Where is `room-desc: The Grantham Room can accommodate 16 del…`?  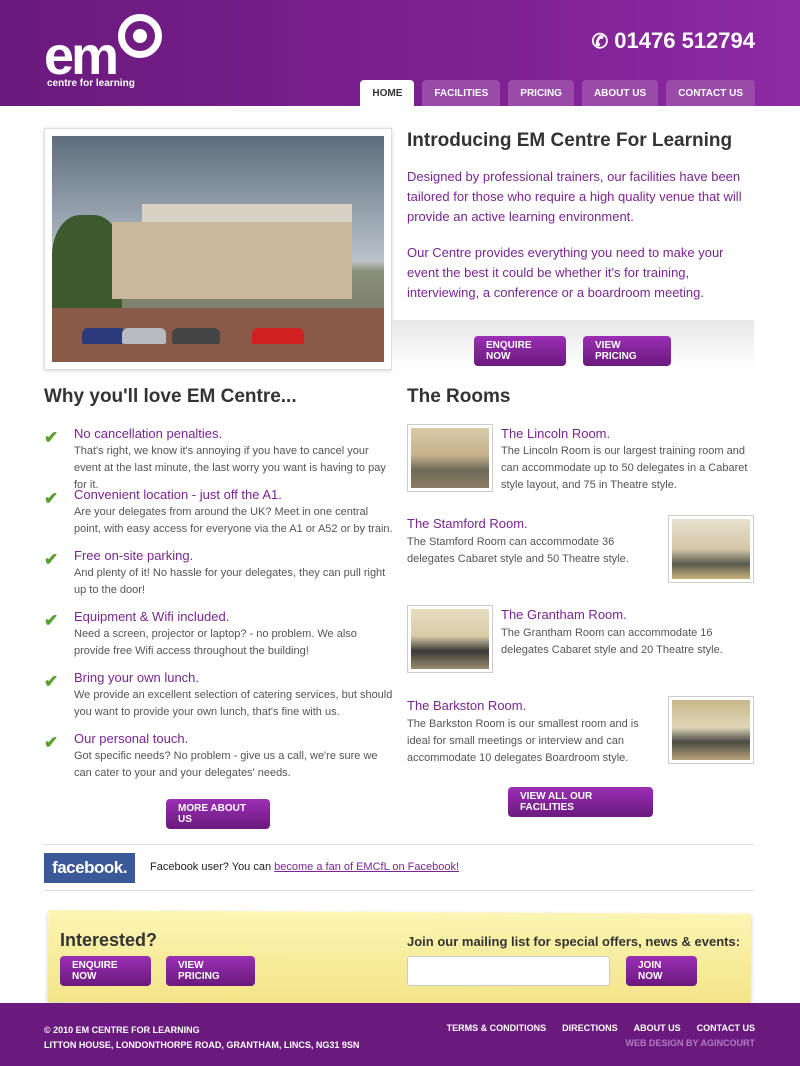 room-desc: The Grantham Room can accommodate 16 del… is located at coordinates (612, 641).